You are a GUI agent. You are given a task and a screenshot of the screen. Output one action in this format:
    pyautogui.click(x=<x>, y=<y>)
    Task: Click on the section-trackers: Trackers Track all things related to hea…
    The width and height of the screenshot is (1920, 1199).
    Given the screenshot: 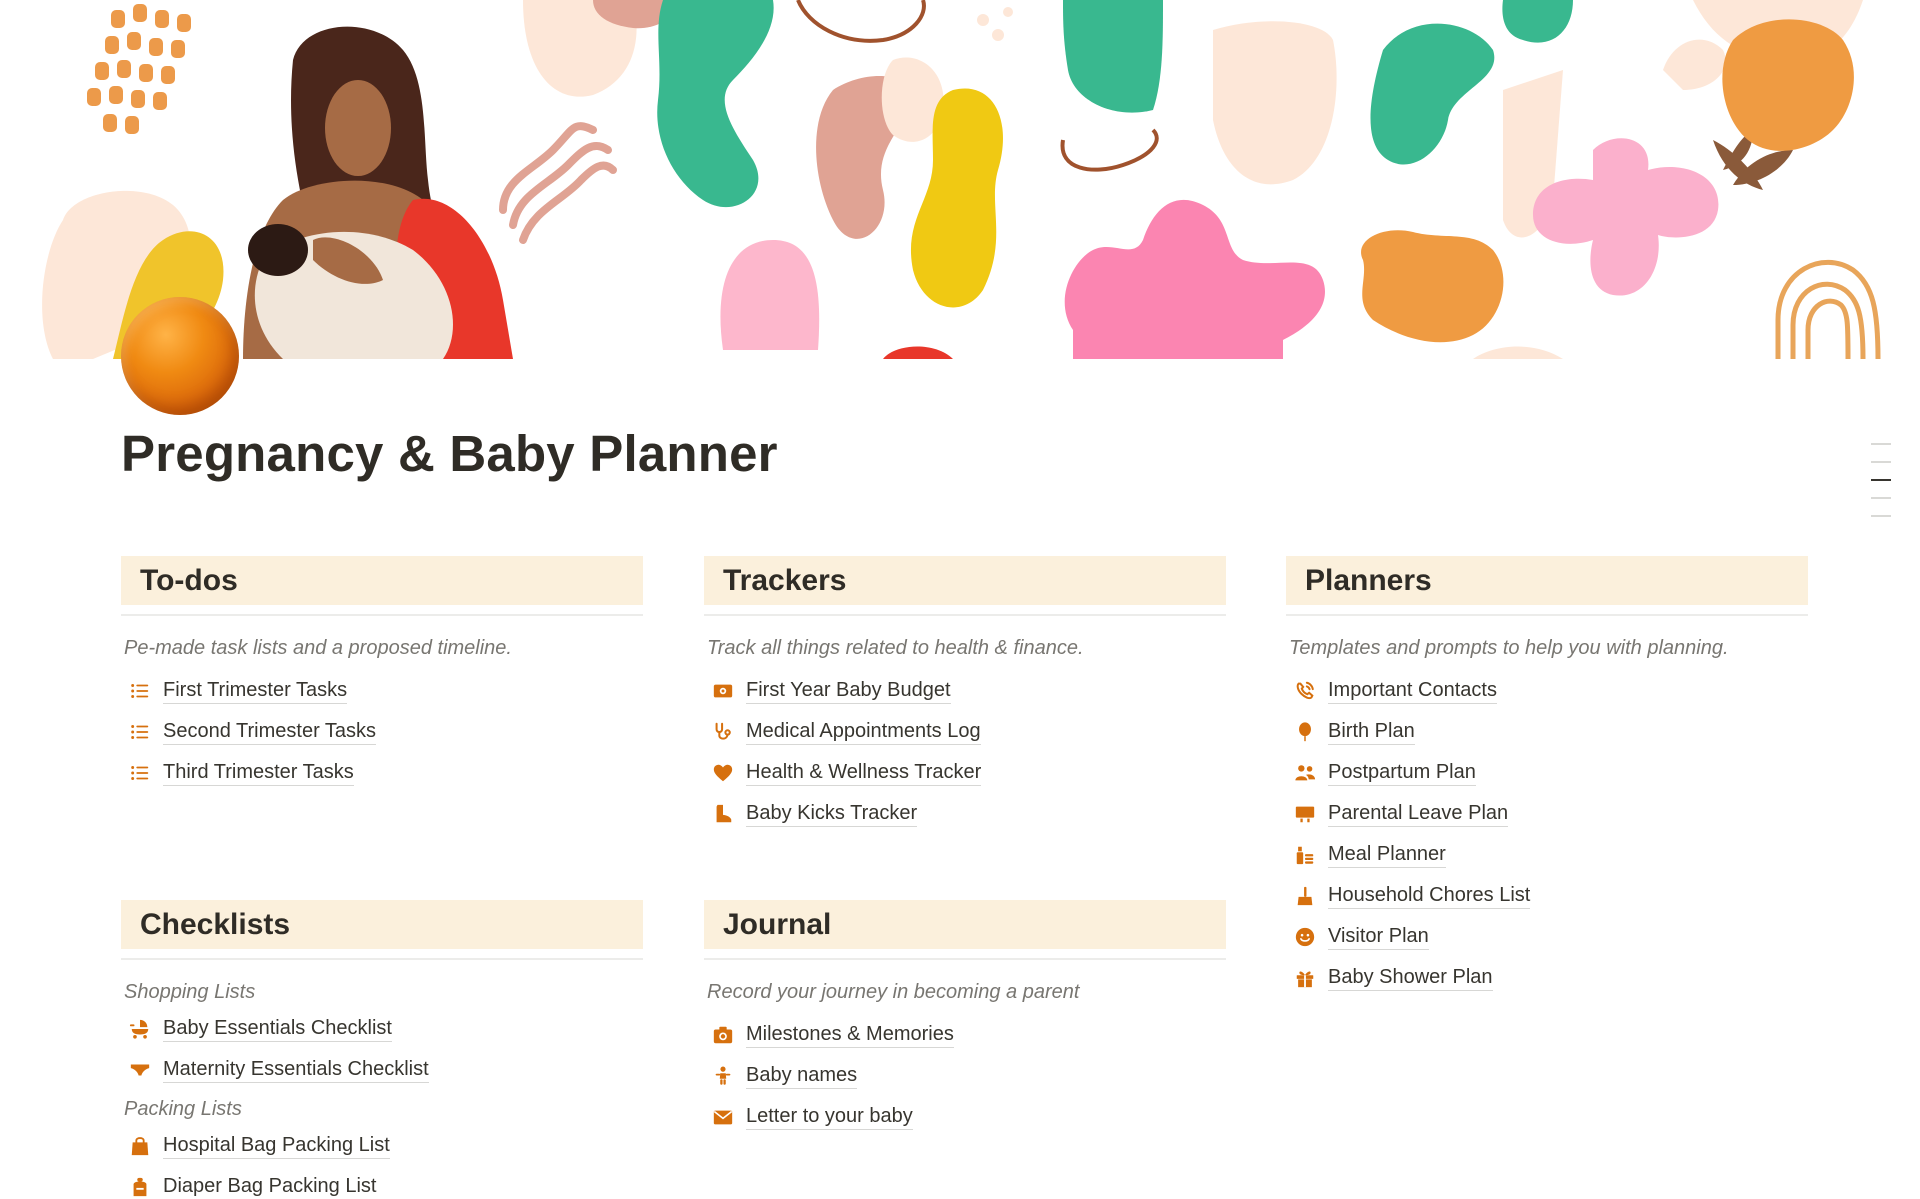 What is the action you would take?
    pyautogui.click(x=965, y=695)
    